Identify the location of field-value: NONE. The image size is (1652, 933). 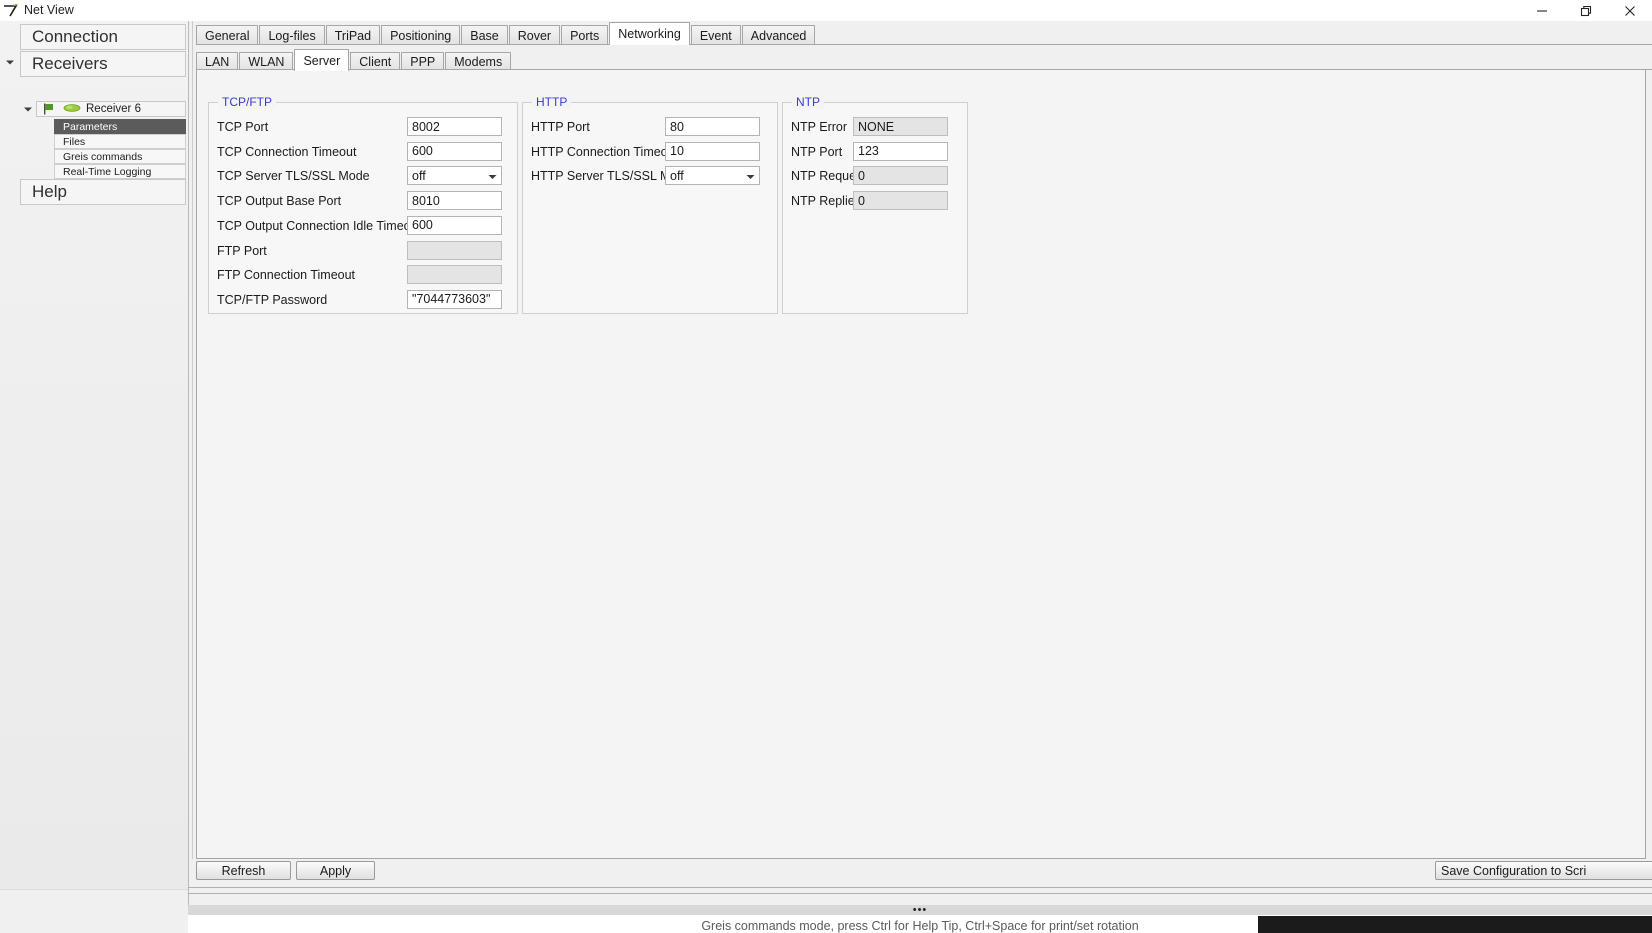
(876, 126).